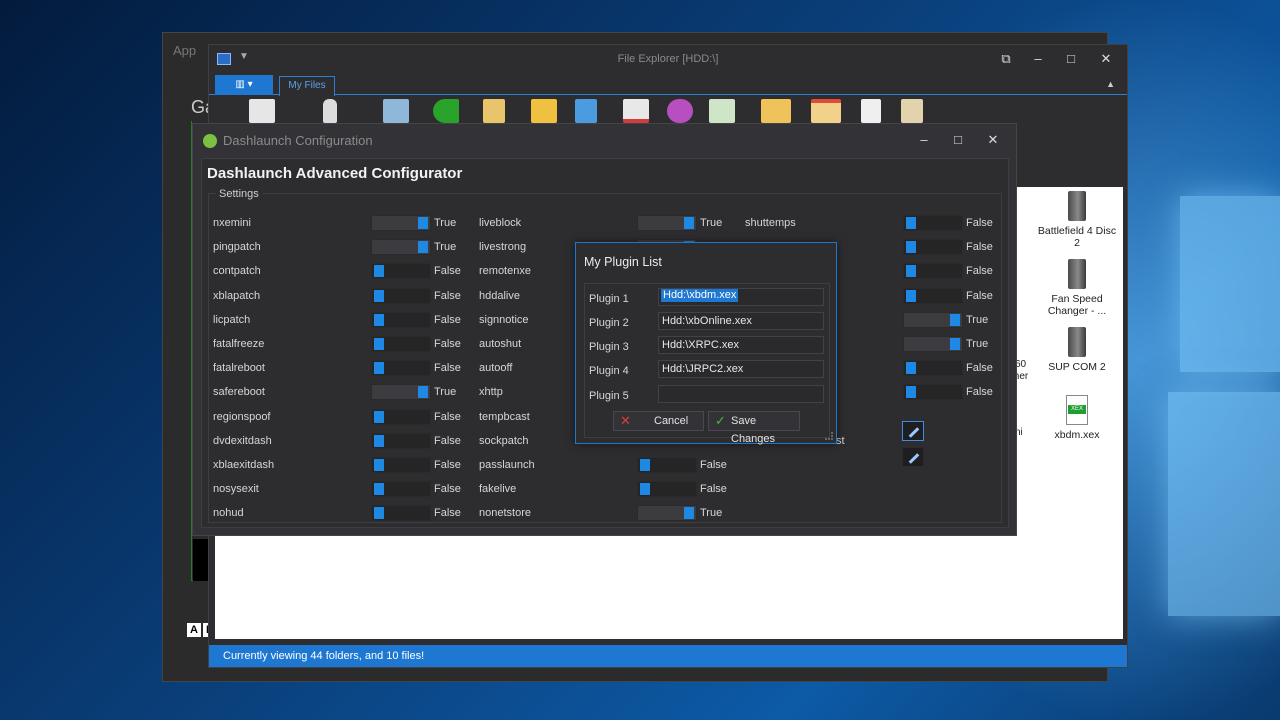 This screenshot has height=720, width=1280. Describe the element at coordinates (504, 440) in the screenshot. I see `option-label: sockpatch` at that location.